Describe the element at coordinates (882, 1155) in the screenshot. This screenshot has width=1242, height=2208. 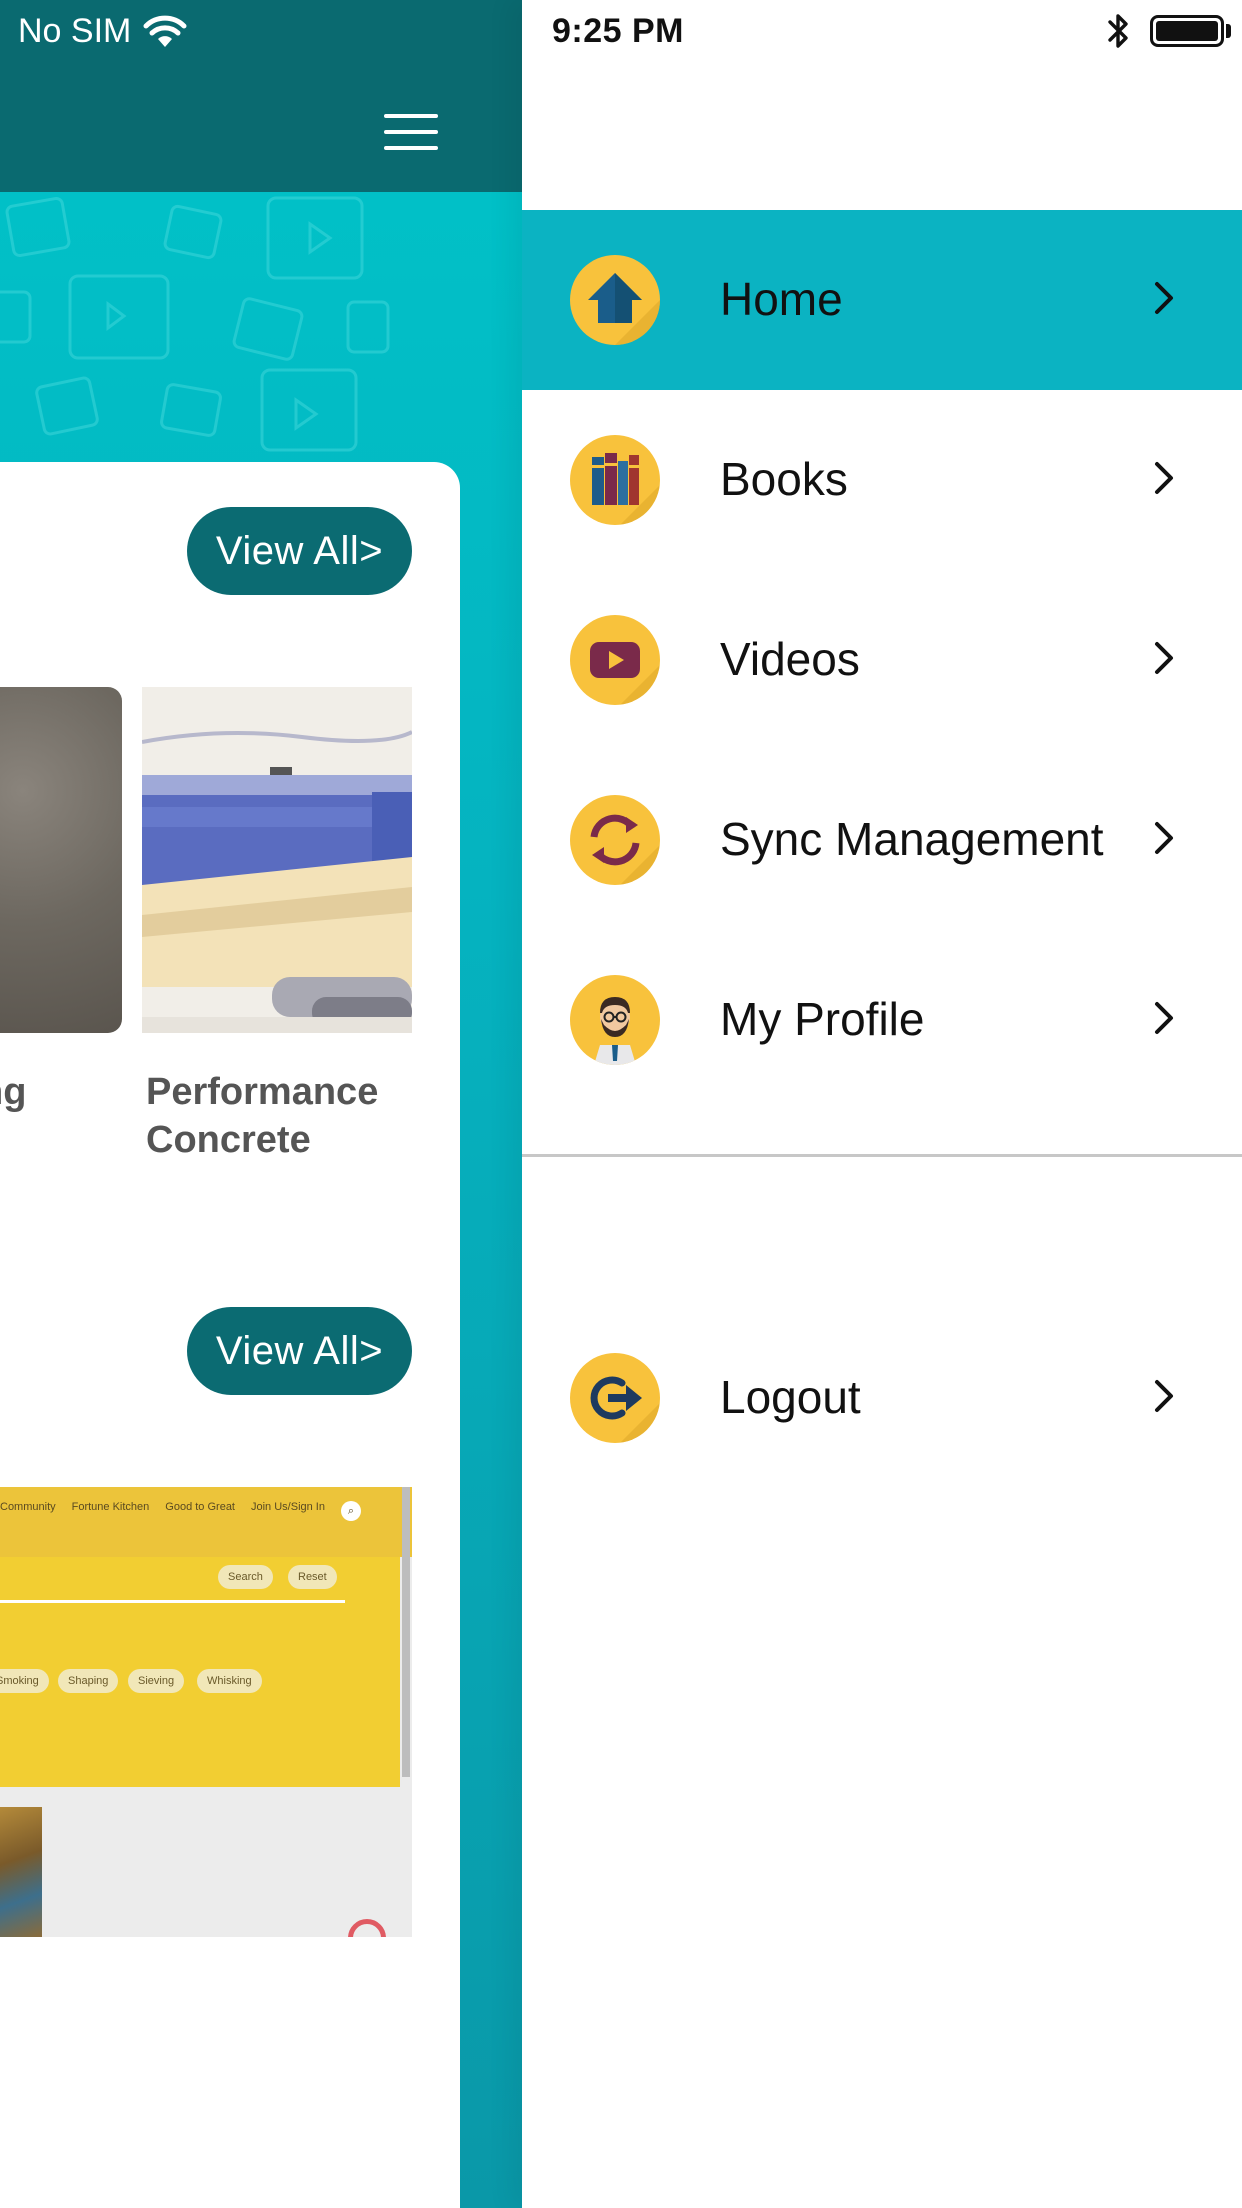
I see `divider` at that location.